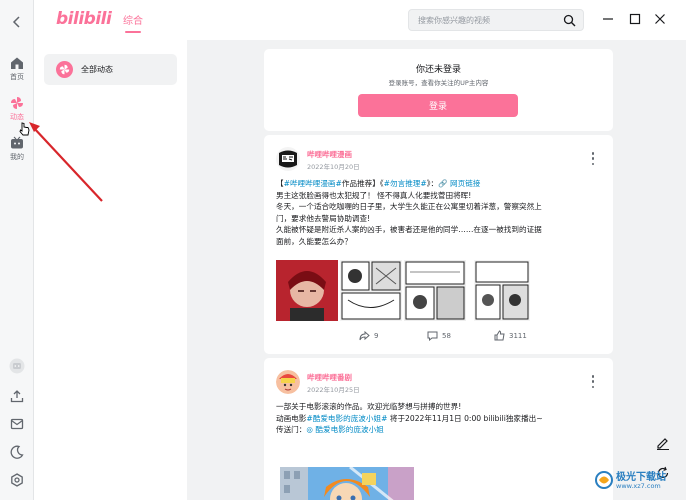 The image size is (686, 500). I want to click on all-dynamics-icon, so click(64, 69).